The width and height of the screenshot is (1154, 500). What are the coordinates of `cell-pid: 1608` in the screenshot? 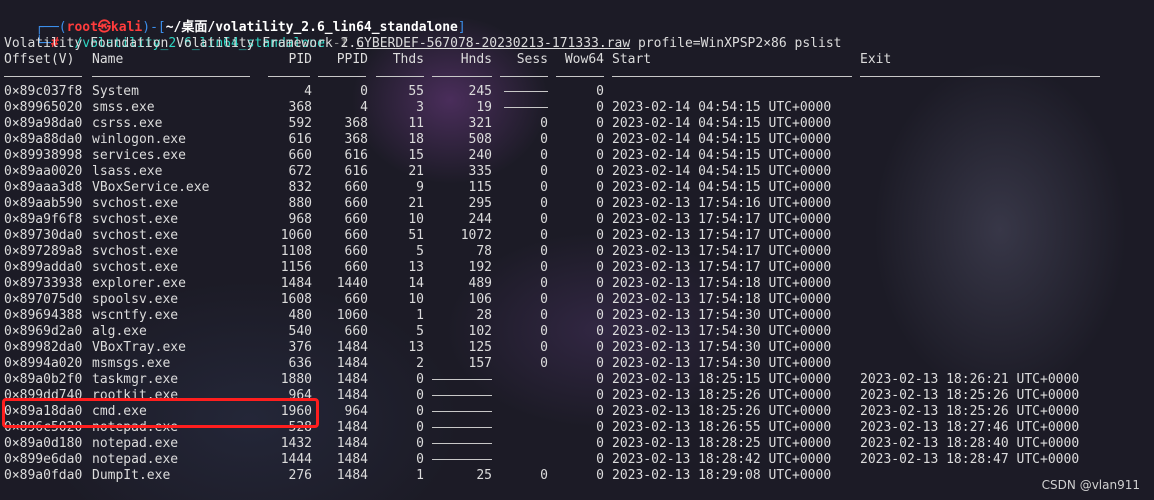 It's located at (296, 299).